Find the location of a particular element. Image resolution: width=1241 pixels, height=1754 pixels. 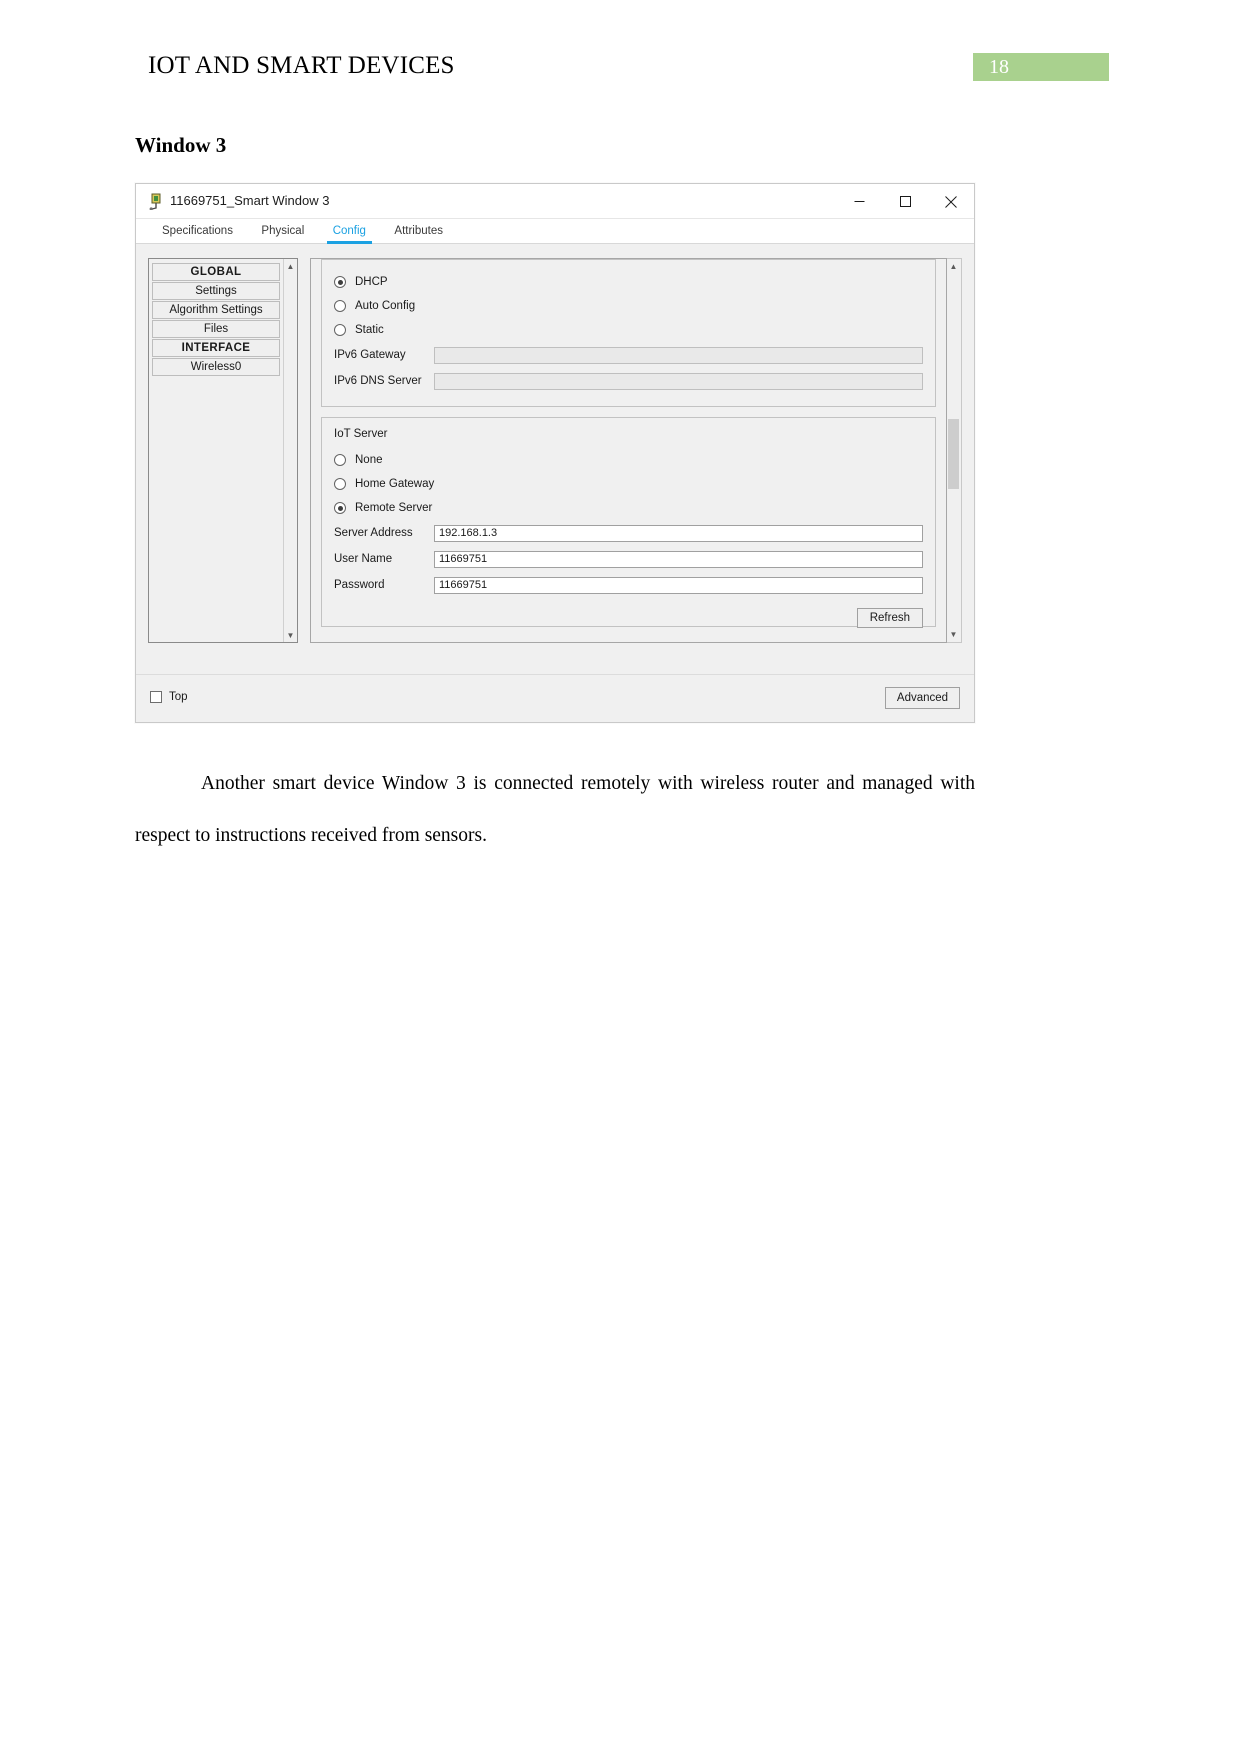

iot-option-remote-server-label: Remote Server is located at coordinates (394, 508).